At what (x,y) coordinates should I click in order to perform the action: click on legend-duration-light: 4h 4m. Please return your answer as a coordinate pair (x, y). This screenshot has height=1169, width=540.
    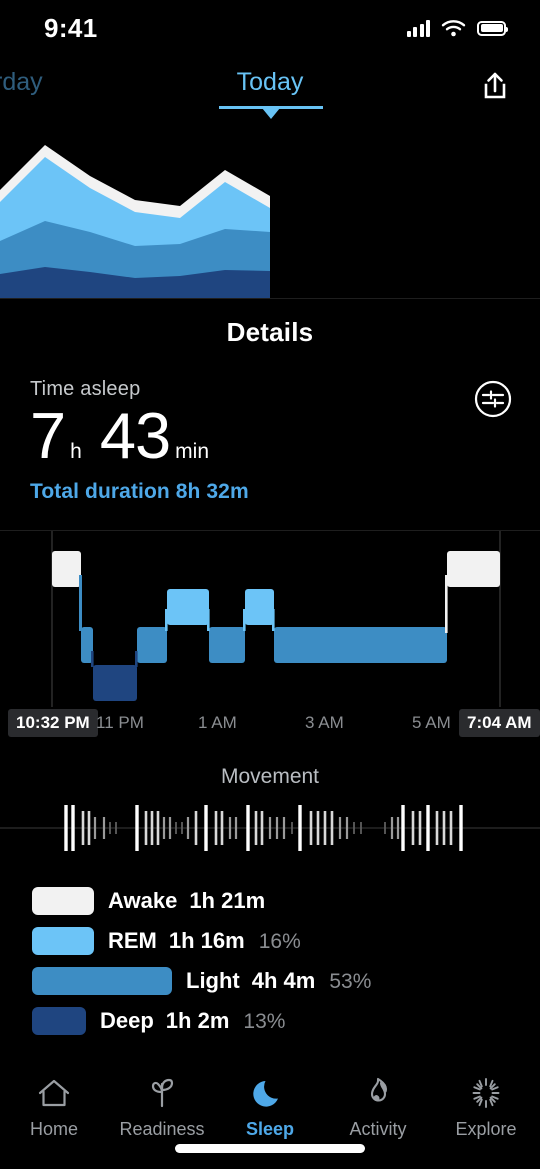
    Looking at the image, I should click on (283, 980).